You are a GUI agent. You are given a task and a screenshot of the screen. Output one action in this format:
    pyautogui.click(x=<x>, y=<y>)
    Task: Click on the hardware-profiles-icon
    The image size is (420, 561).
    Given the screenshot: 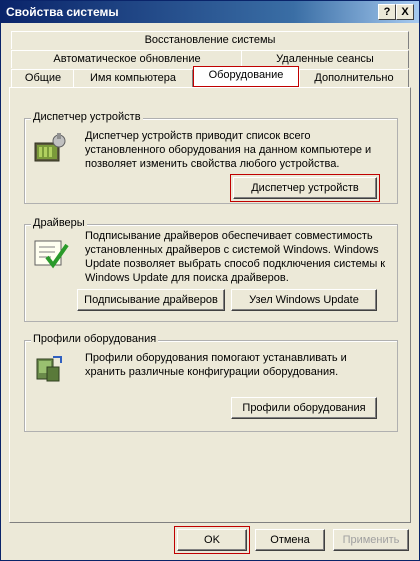 What is the action you would take?
    pyautogui.click(x=49, y=369)
    